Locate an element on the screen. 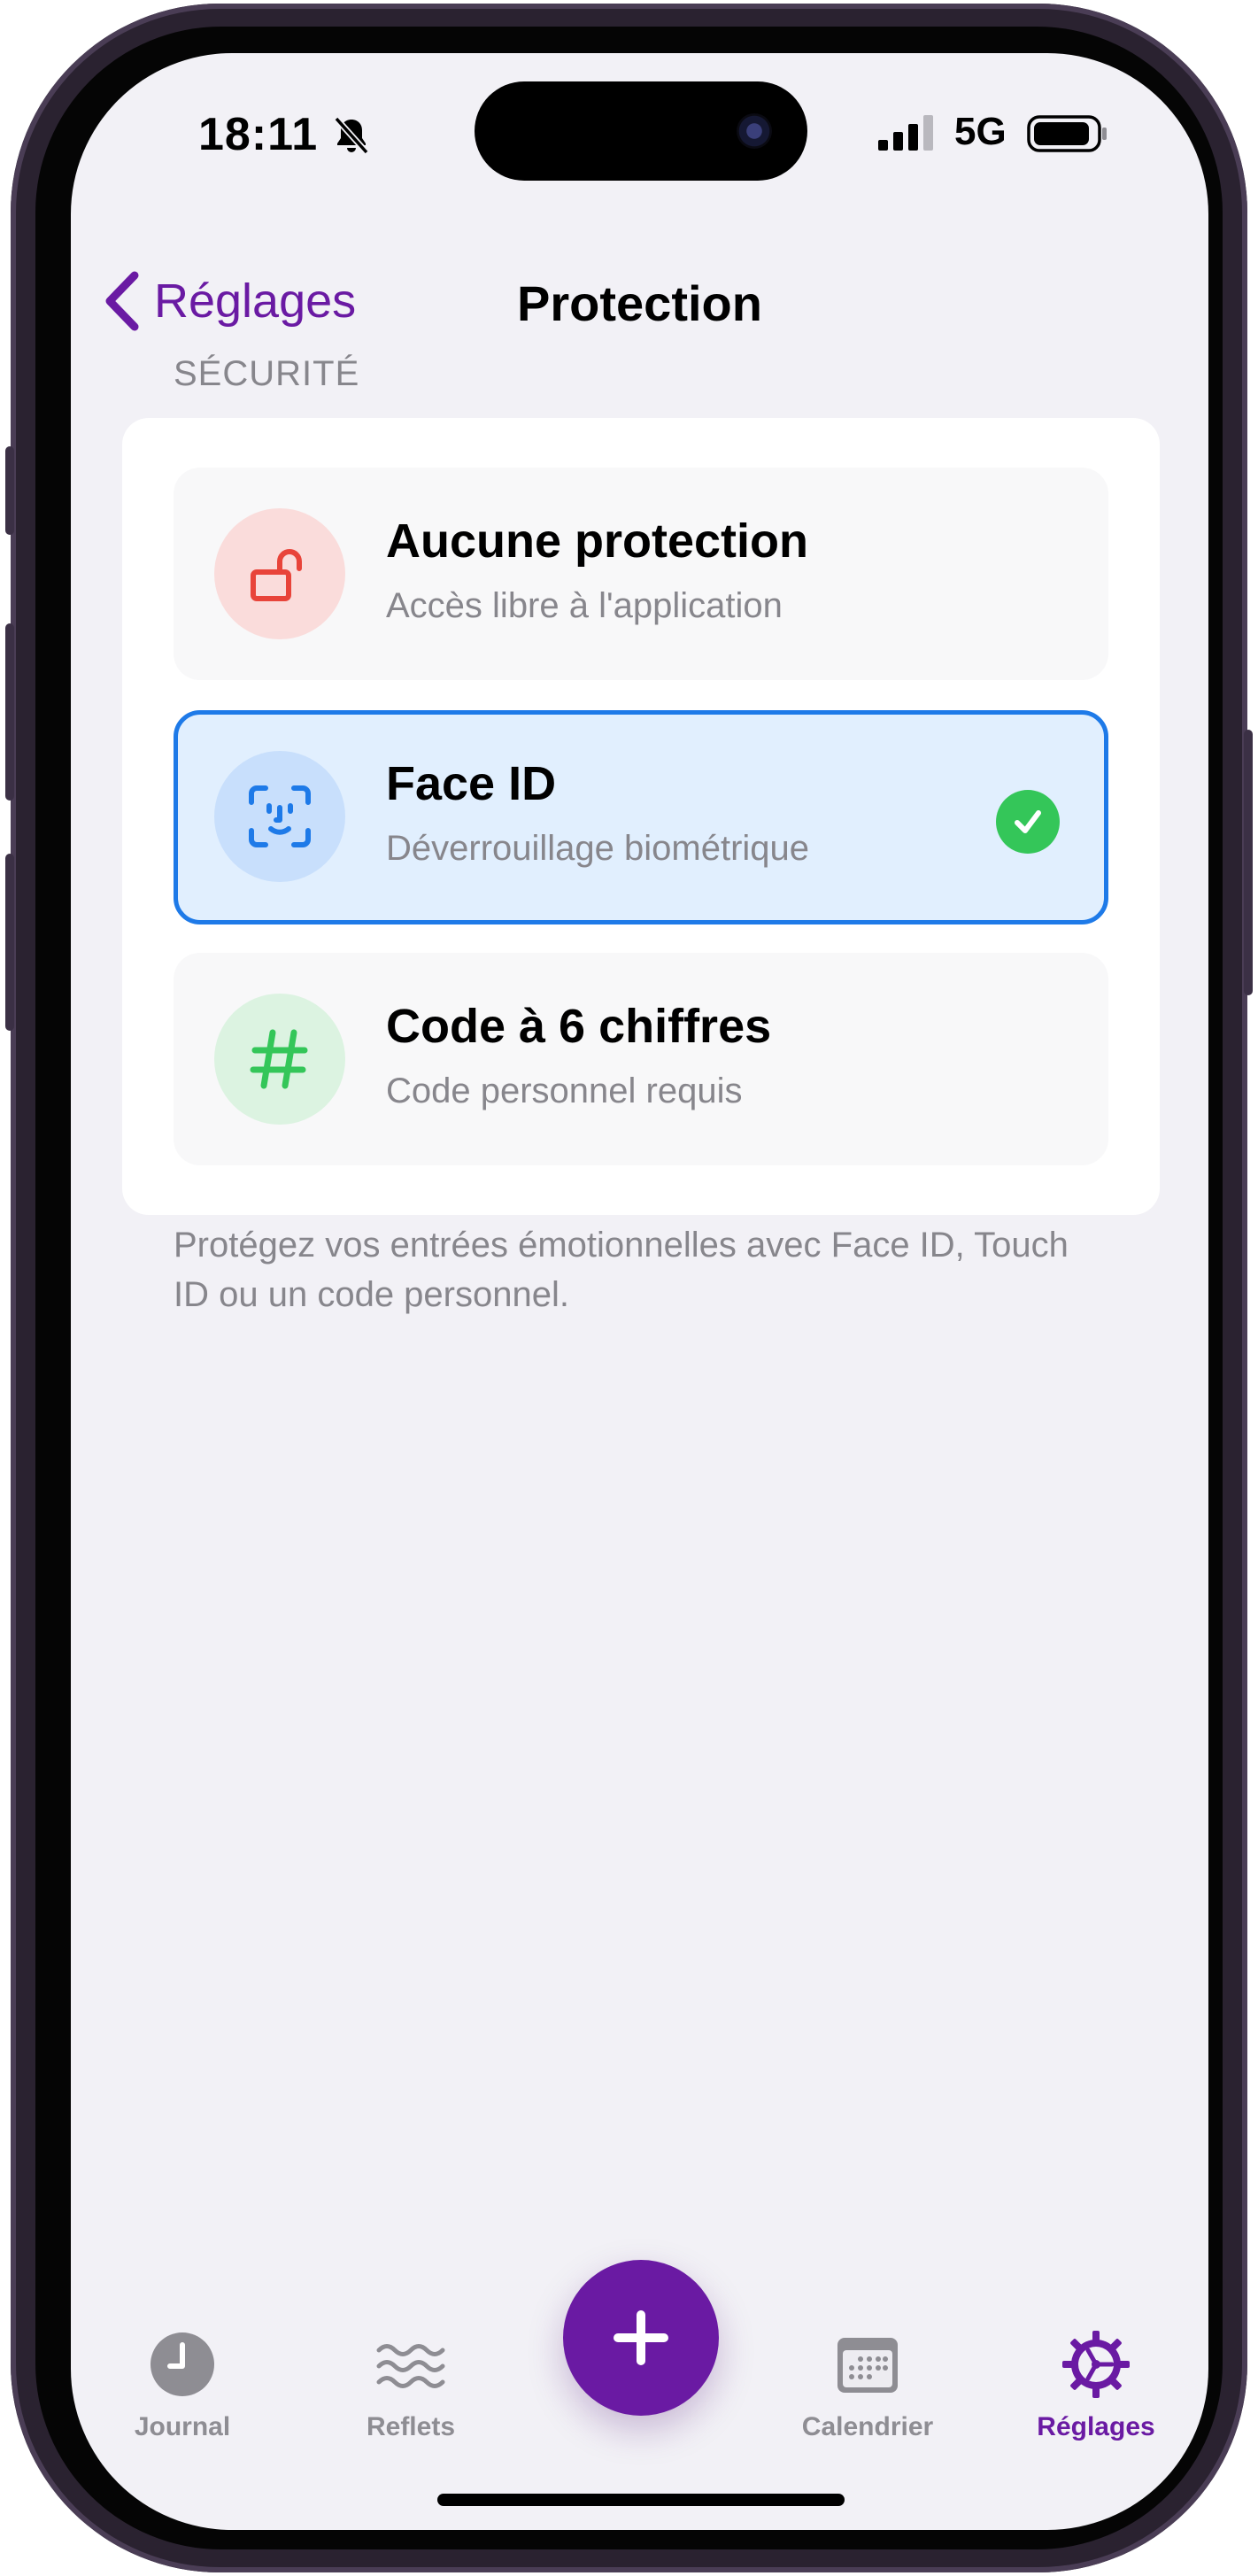  navigation-bar: Réglages Protection is located at coordinates (640, 301).